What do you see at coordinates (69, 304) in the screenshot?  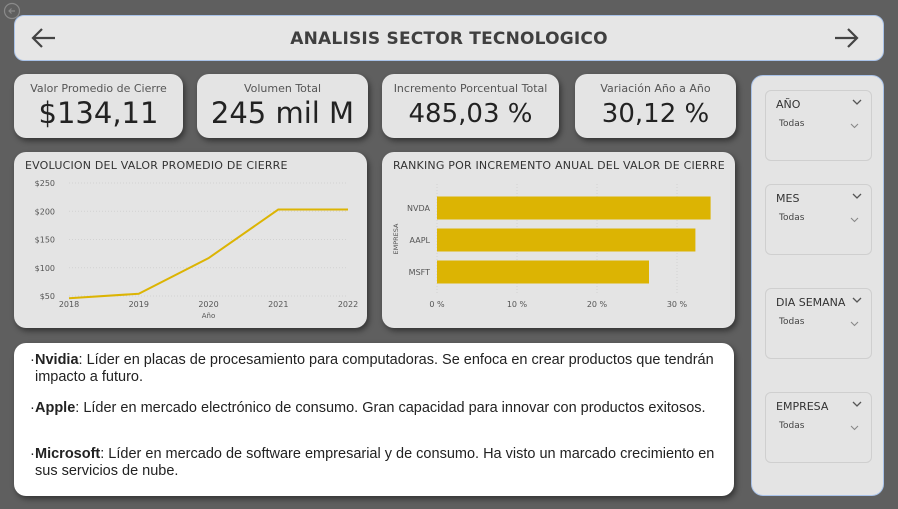 I see `x-tick-label: 2018` at bounding box center [69, 304].